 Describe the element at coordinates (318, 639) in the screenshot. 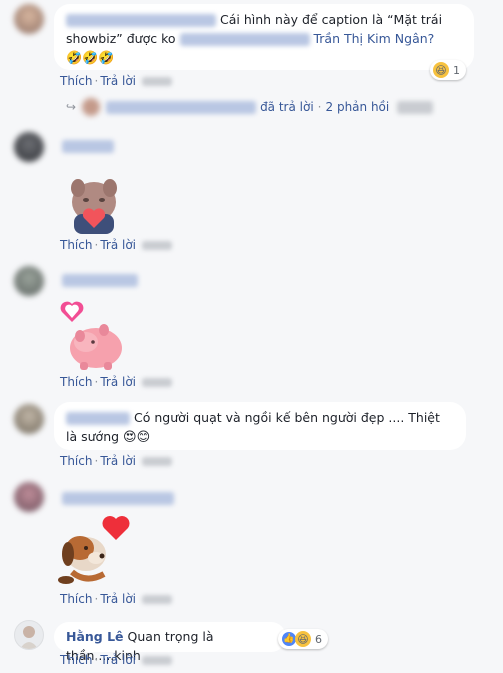

I see `reaction-count: 6` at that location.